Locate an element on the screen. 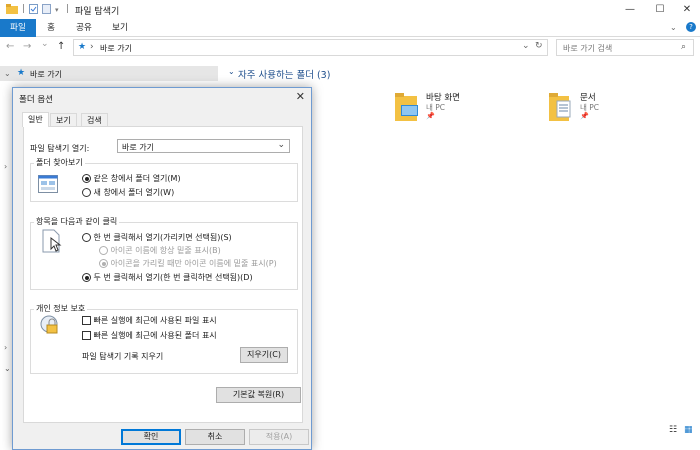 This screenshot has width=700, height=450. radio-underline-hover: 아이콘을 가리킬 때만 아이콘 이름에 밑줄 표시(P) is located at coordinates (188, 263).